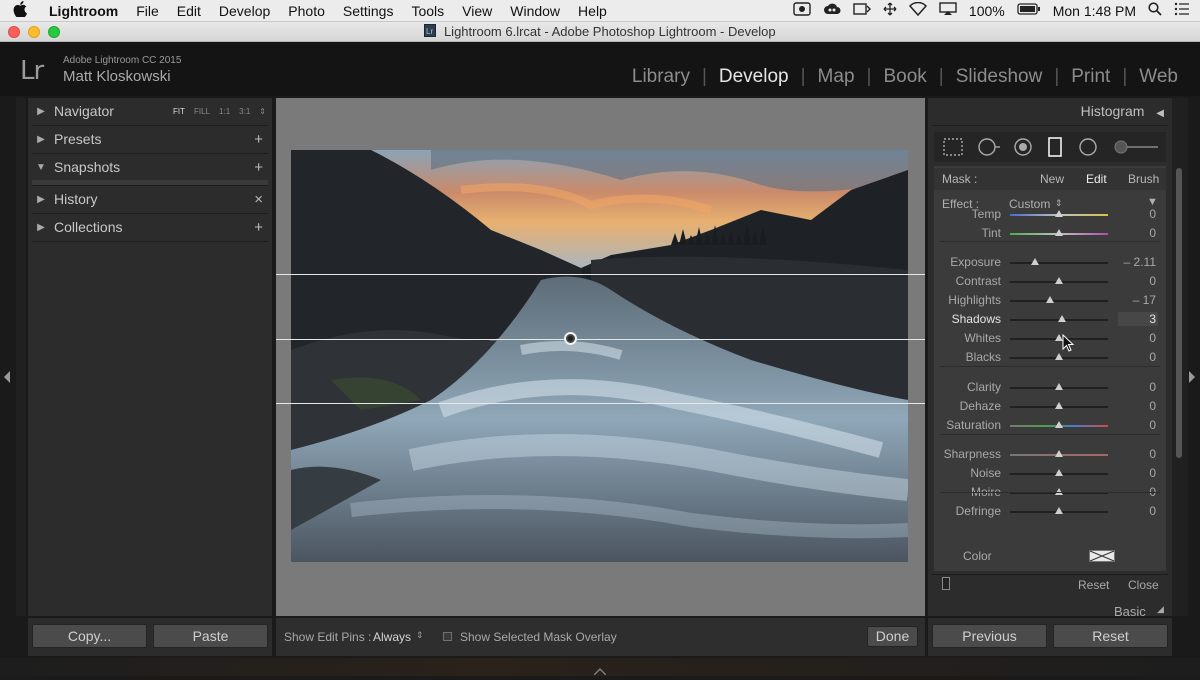 Image resolution: width=1200 pixels, height=680 pixels. Describe the element at coordinates (600, 274) in the screenshot. I see `graduated-filter-top-line` at that location.